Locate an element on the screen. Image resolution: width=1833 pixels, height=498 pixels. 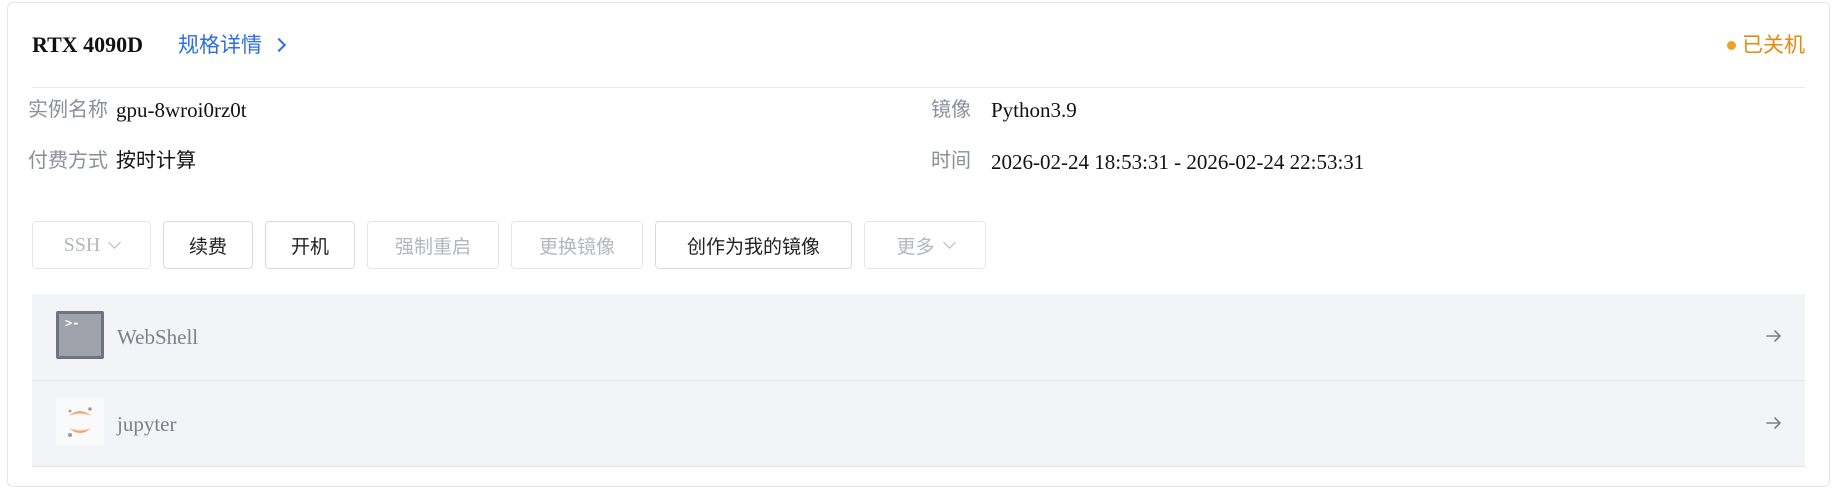
more-dropdown: 更多 is located at coordinates (925, 245).